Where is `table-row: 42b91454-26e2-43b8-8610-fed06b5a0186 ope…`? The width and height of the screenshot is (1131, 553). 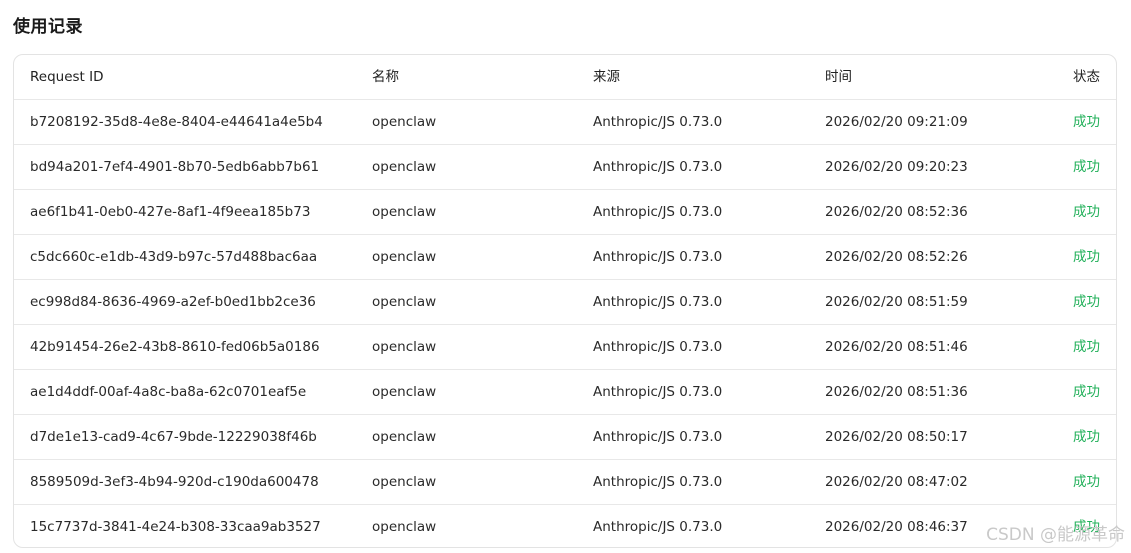
table-row: 42b91454-26e2-43b8-8610-fed06b5a0186 ope… is located at coordinates (565, 347).